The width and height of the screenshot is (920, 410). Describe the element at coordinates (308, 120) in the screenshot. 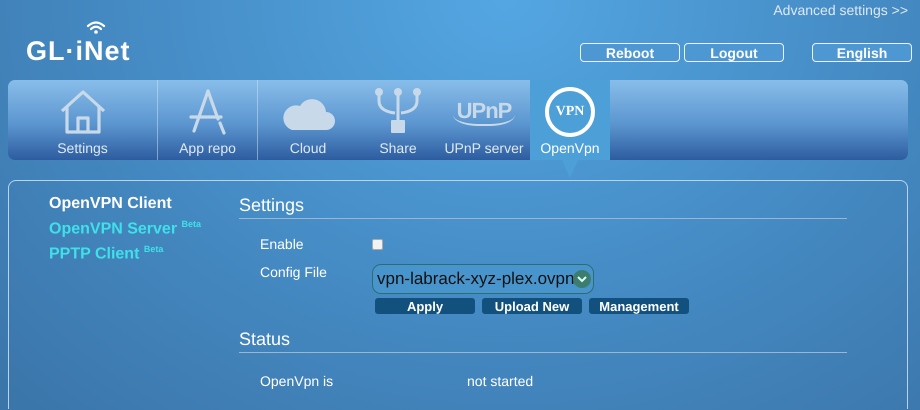

I see `nav-tab: Cloud` at that location.